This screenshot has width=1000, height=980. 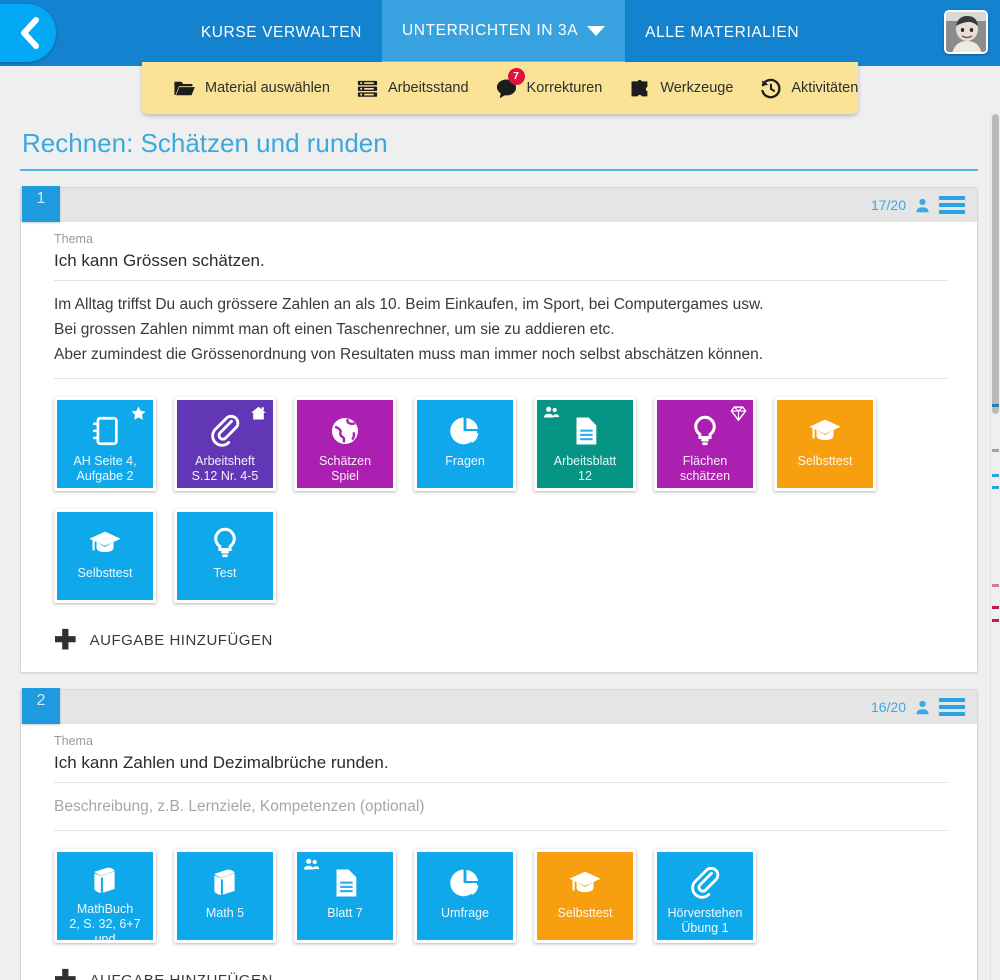 What do you see at coordinates (966, 32) in the screenshot?
I see `avatar` at bounding box center [966, 32].